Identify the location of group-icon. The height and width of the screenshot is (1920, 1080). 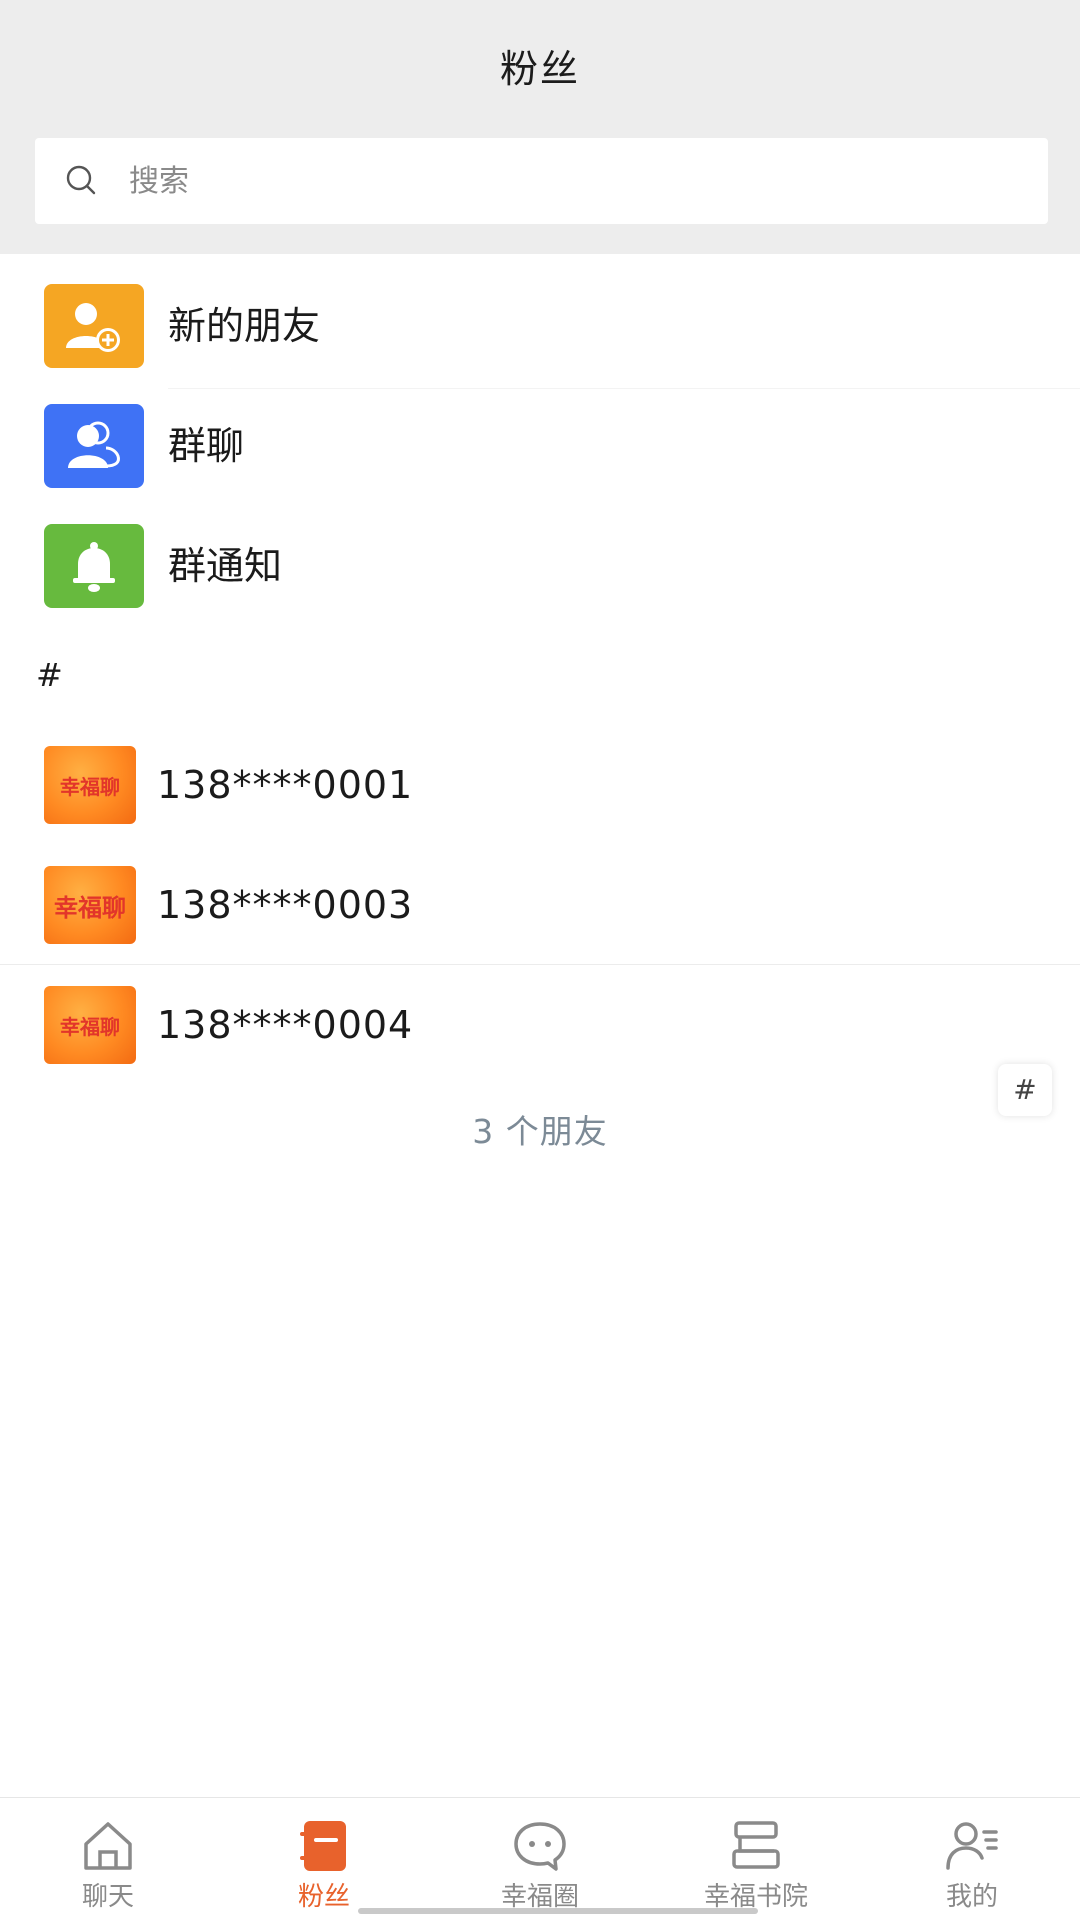
(94, 446).